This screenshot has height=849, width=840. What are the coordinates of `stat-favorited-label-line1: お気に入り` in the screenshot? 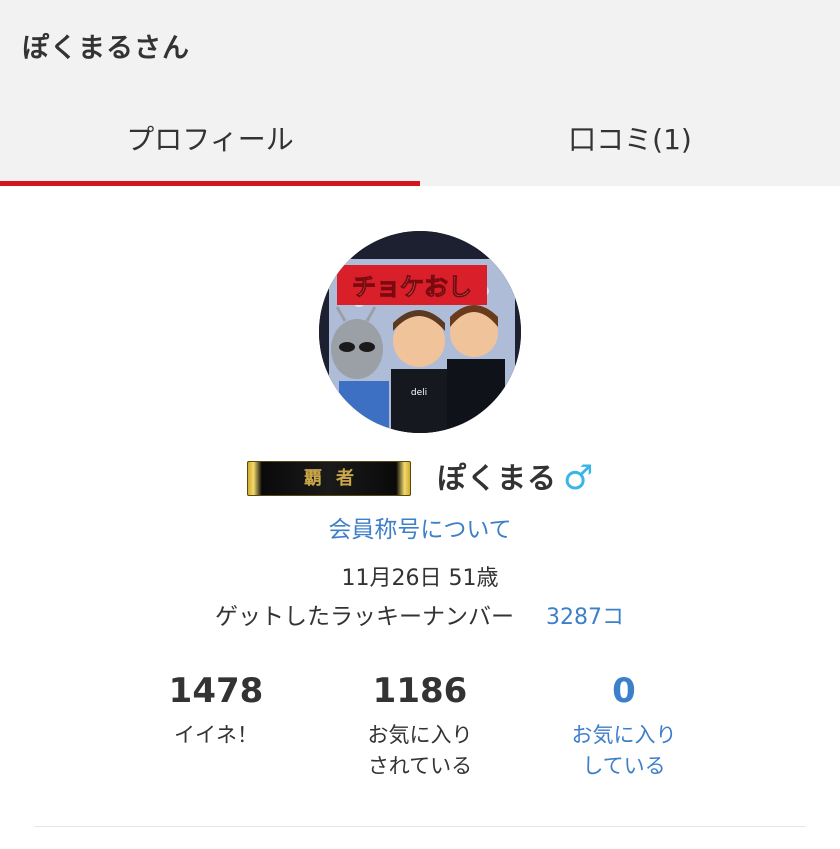 It's located at (420, 735).